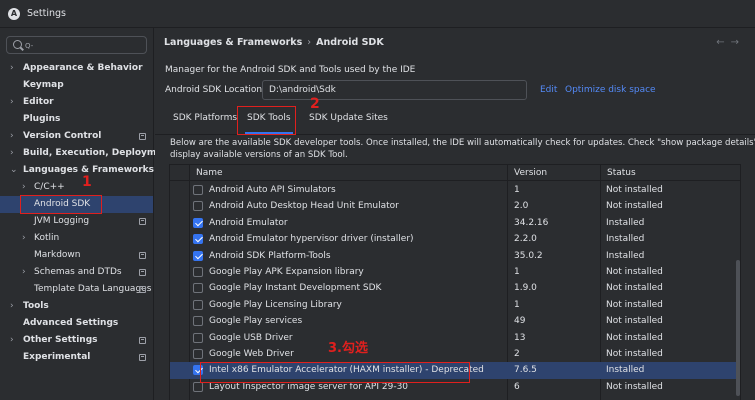  What do you see at coordinates (350, 42) in the screenshot?
I see `breadcrumb-item: Android SDK` at bounding box center [350, 42].